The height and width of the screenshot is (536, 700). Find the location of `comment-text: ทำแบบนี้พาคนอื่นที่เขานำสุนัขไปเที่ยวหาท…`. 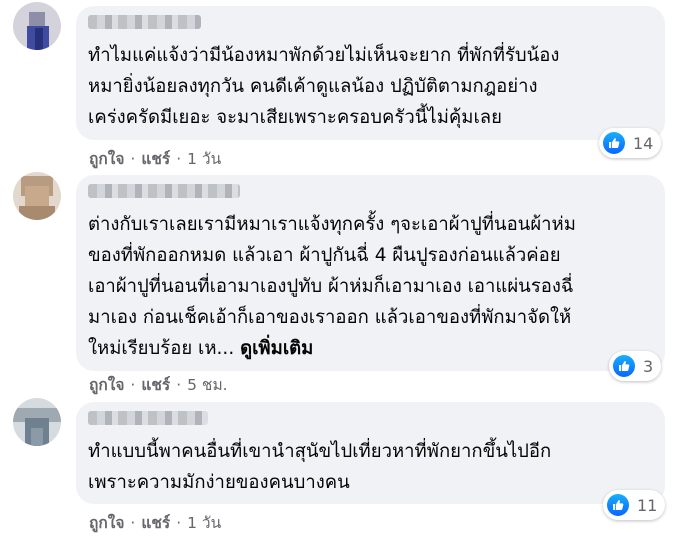

comment-text: ทำแบบนี้พาคนอื่นที่เขานำสุนัขไปเที่ยวหาท… is located at coordinates (320, 467).